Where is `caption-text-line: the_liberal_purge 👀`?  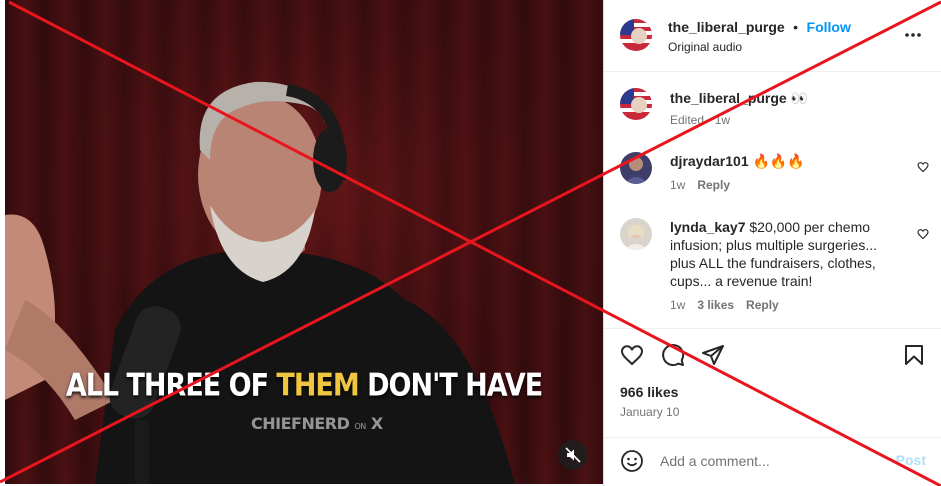
caption-text-line: the_liberal_purge 👀 is located at coordinates (795, 98).